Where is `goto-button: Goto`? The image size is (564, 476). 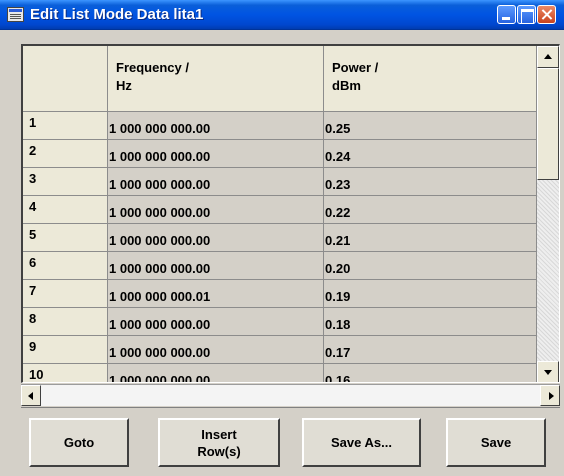 goto-button: Goto is located at coordinates (79, 442).